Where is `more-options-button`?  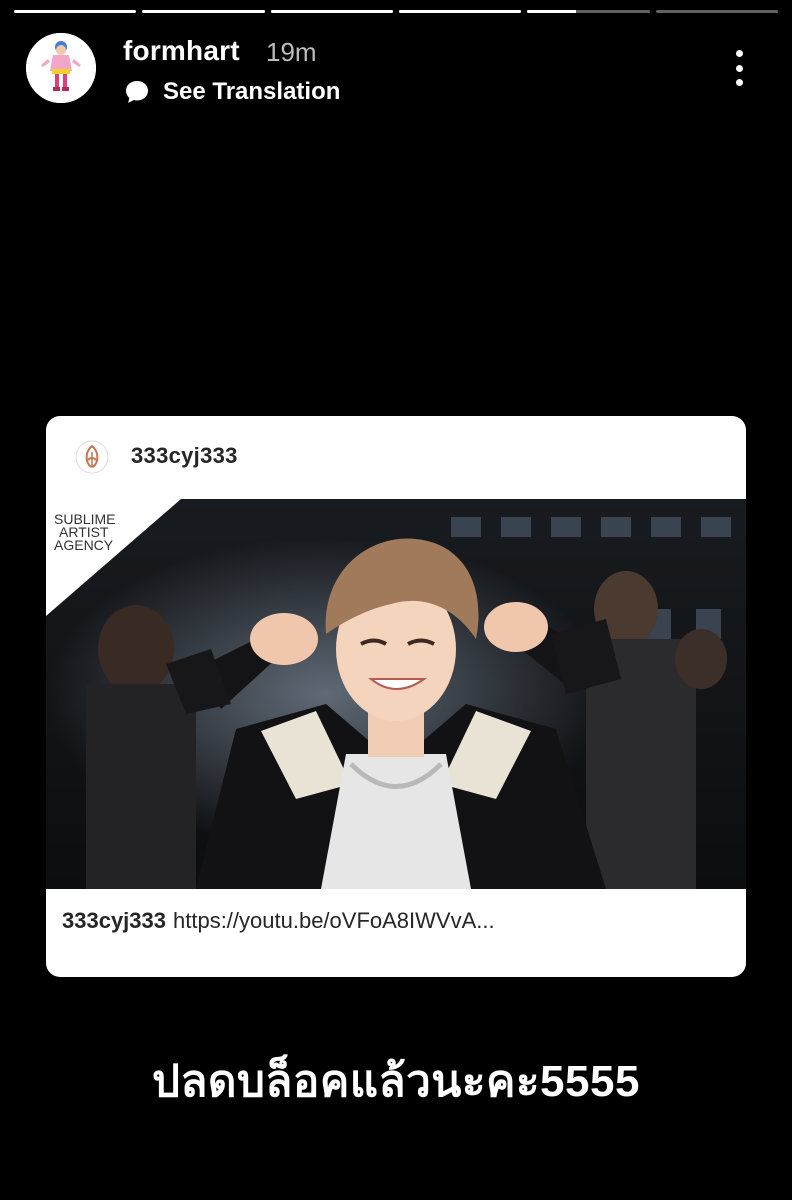
more-options-button is located at coordinates (739, 68).